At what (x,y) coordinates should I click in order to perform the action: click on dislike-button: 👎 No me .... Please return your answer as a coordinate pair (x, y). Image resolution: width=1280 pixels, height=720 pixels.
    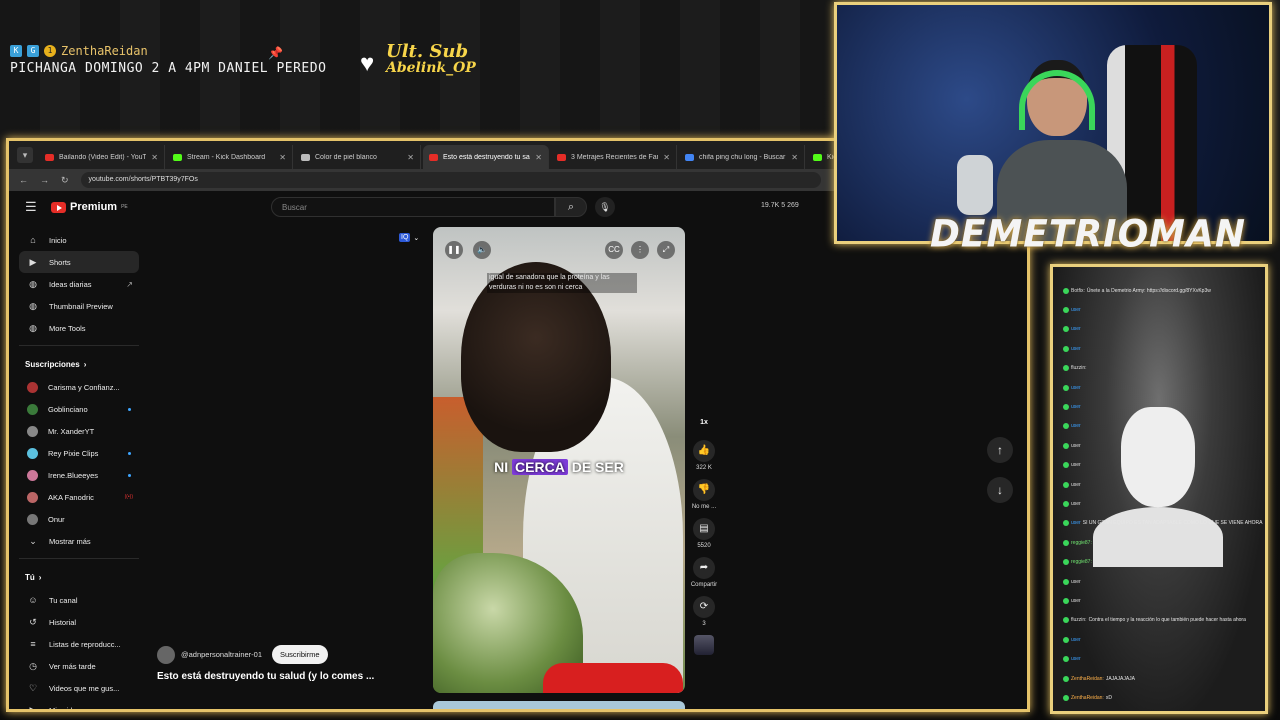
    Looking at the image, I should click on (704, 494).